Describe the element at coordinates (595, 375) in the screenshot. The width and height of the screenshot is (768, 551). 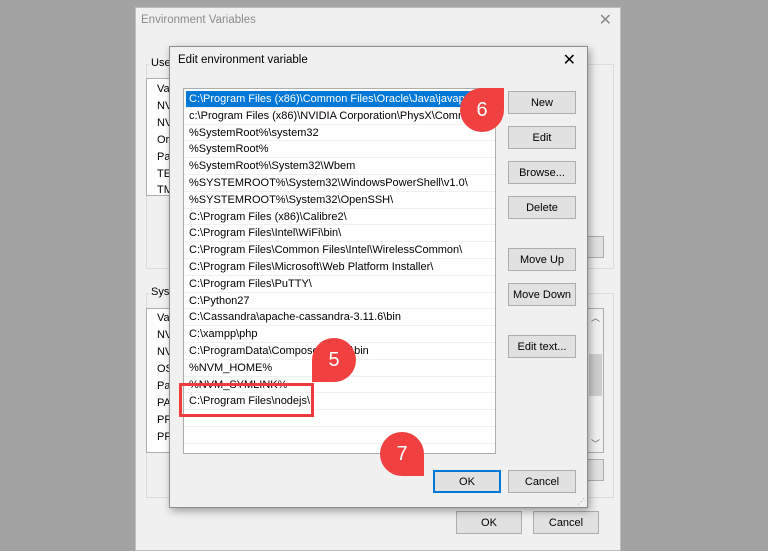
I see `scrollbar-thumb` at that location.